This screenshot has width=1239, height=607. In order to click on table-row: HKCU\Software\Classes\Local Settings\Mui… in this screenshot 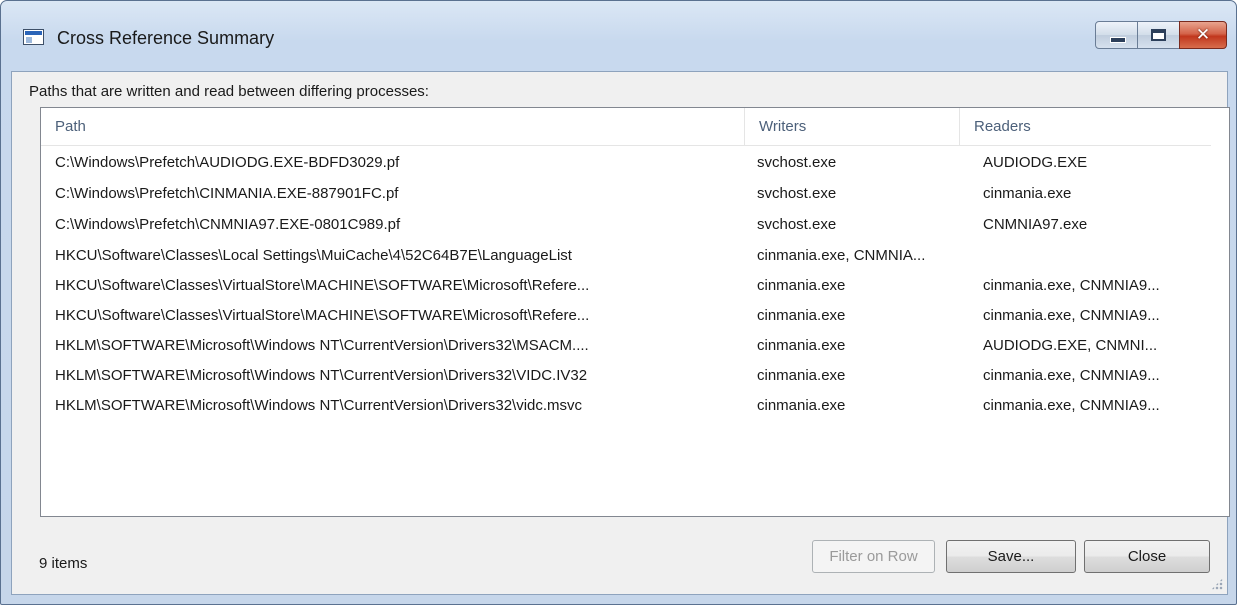, I will do `click(626, 255)`.